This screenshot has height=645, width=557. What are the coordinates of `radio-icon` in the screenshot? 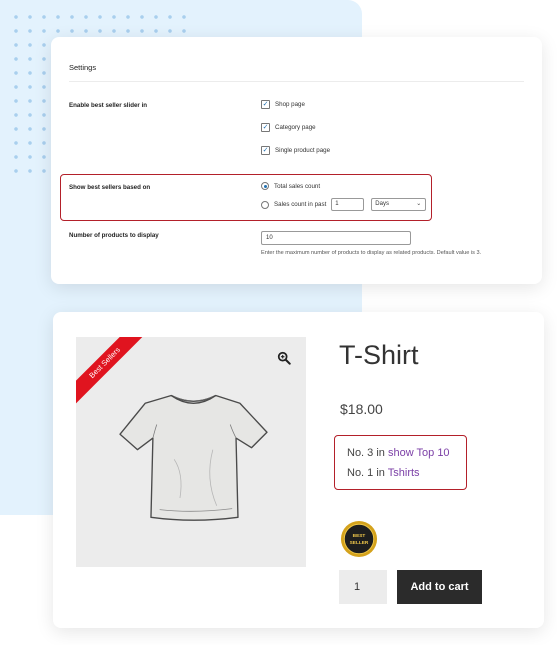 It's located at (265, 204).